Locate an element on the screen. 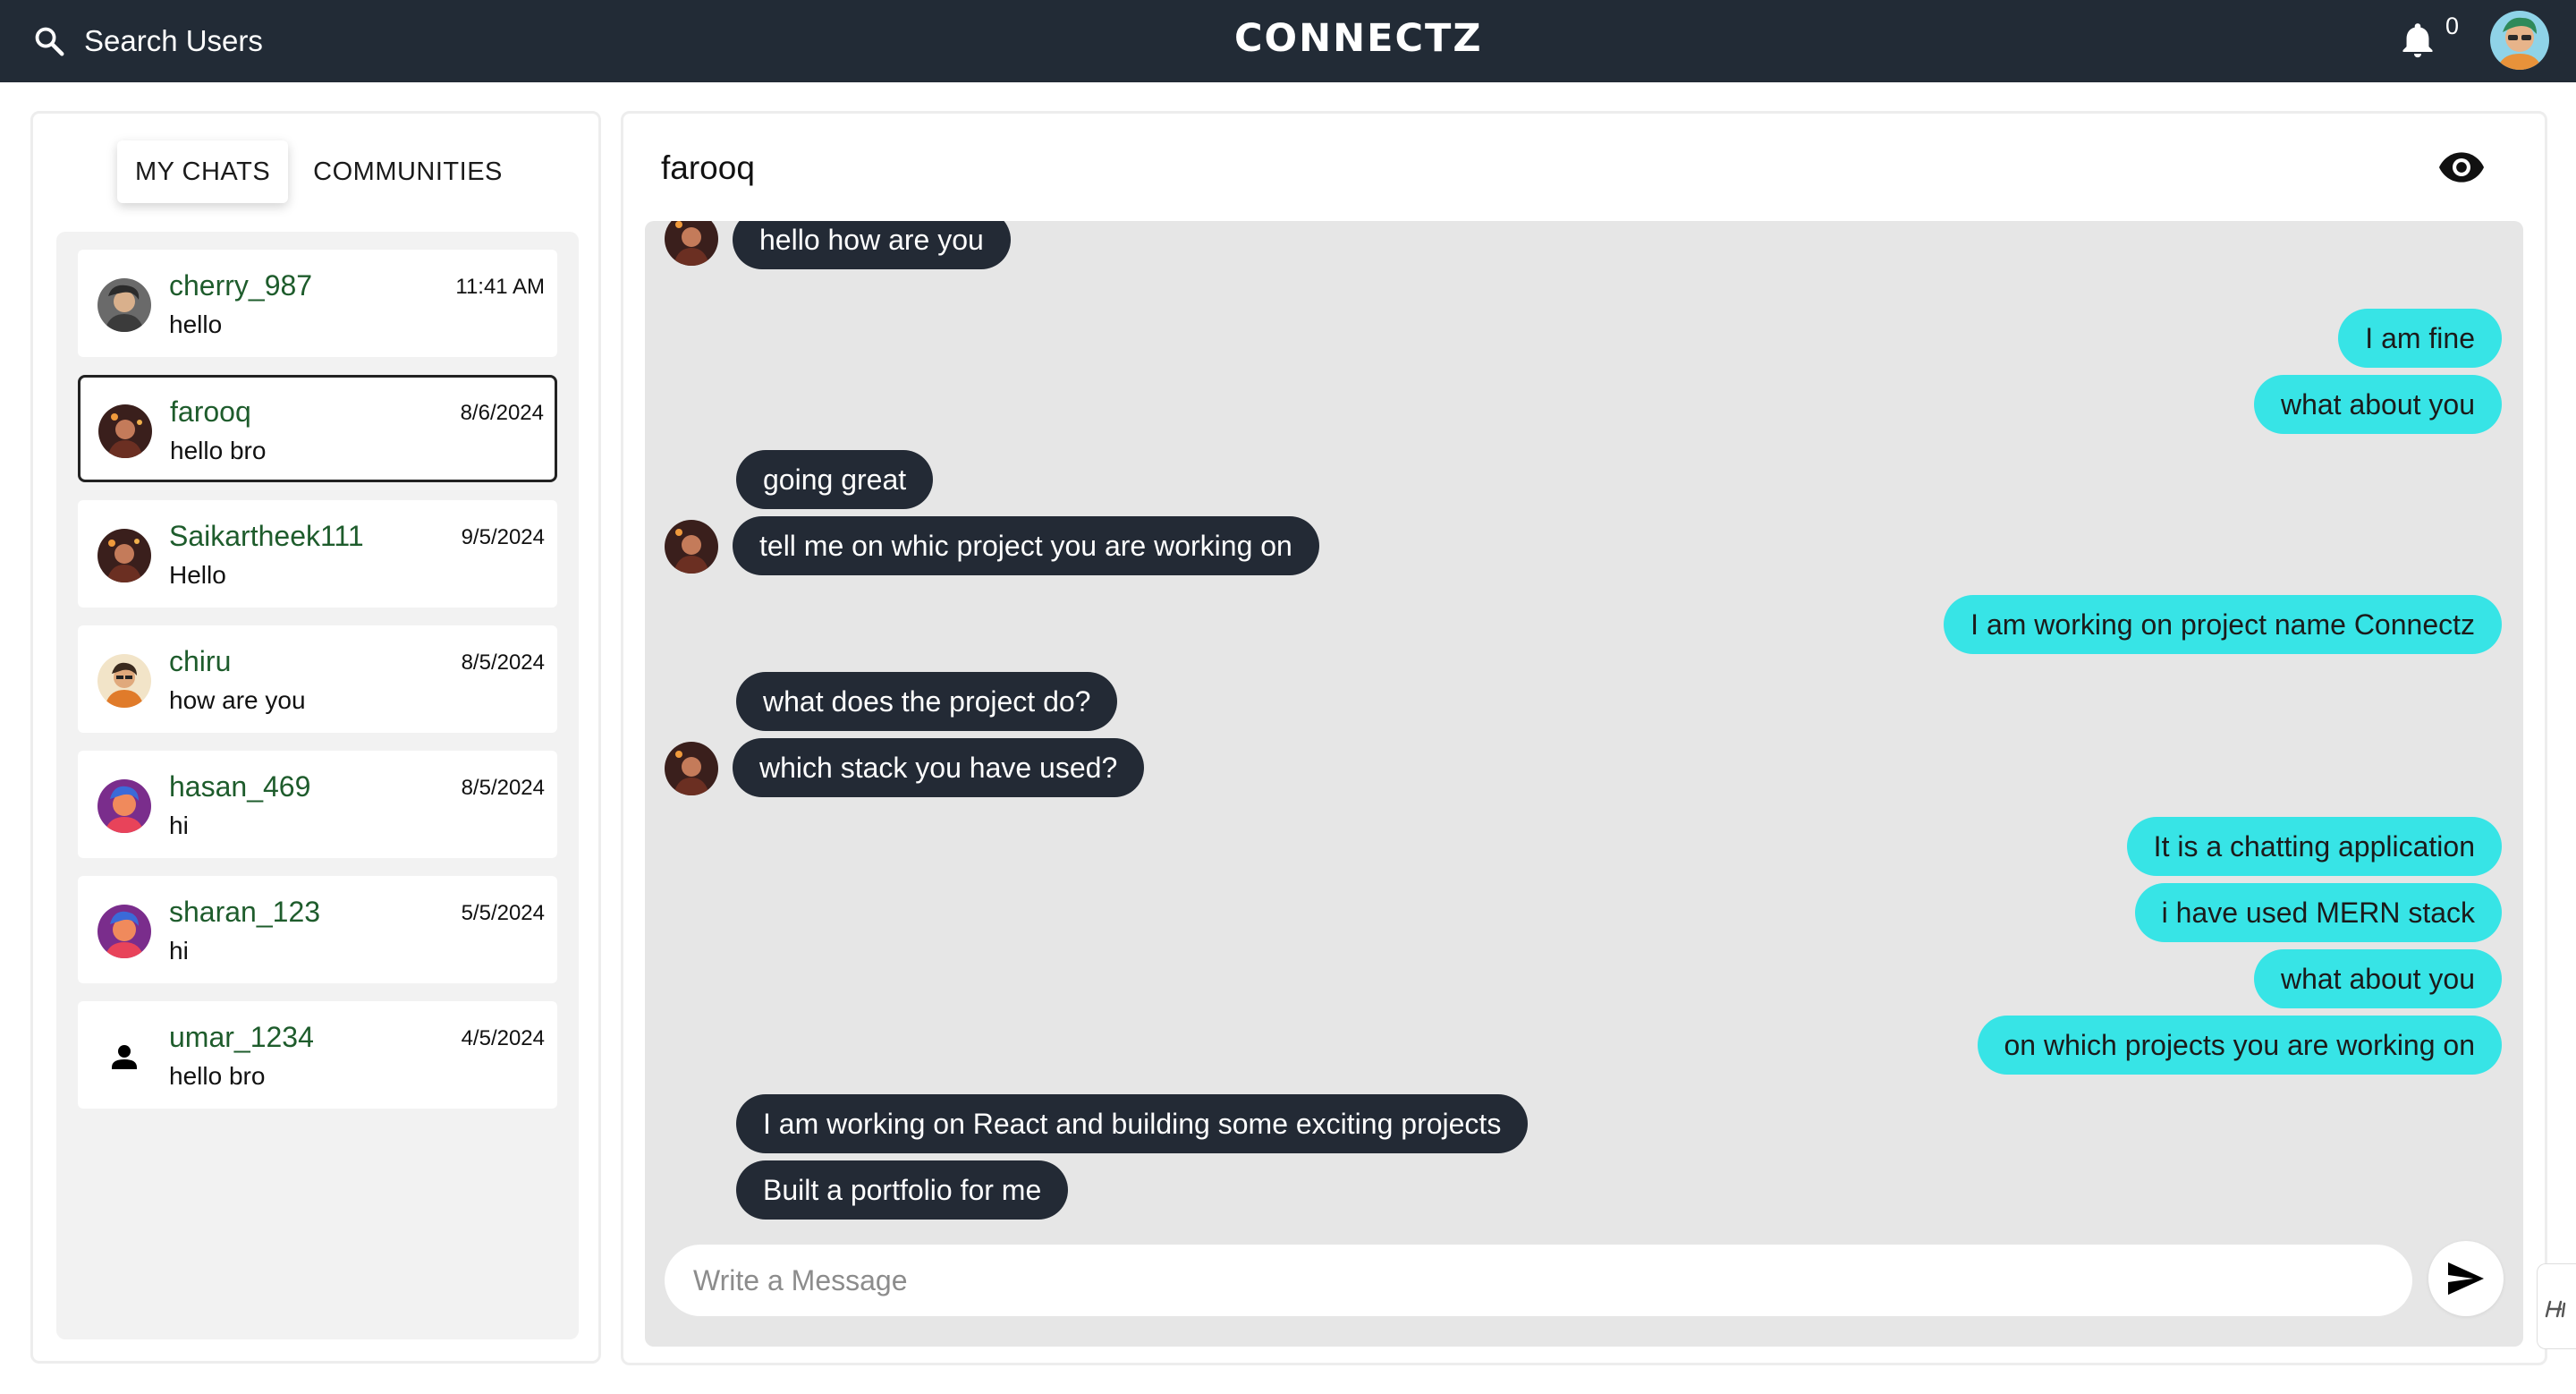  person-icon is located at coordinates (124, 1057).